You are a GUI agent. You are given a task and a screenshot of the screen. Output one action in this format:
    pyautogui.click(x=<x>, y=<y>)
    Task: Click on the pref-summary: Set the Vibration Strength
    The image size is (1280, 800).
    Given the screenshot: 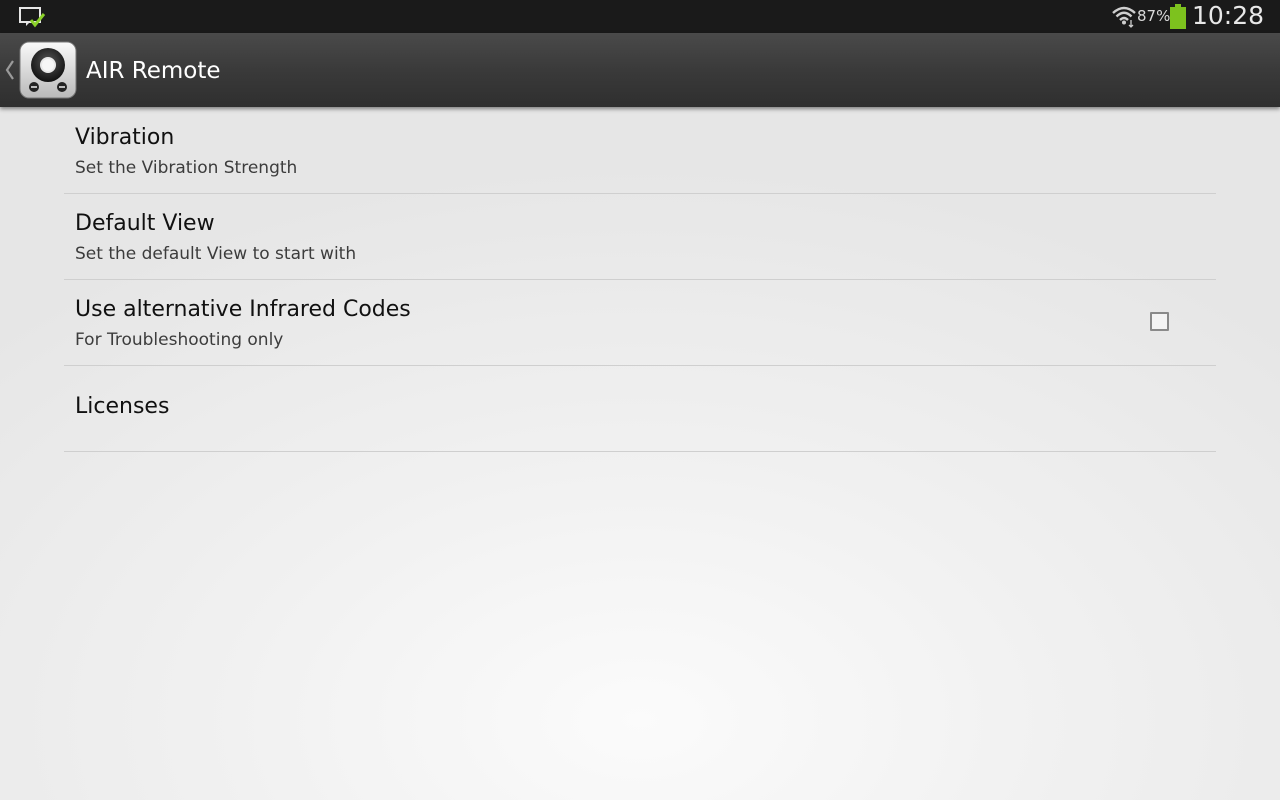 What is the action you would take?
    pyautogui.click(x=186, y=168)
    